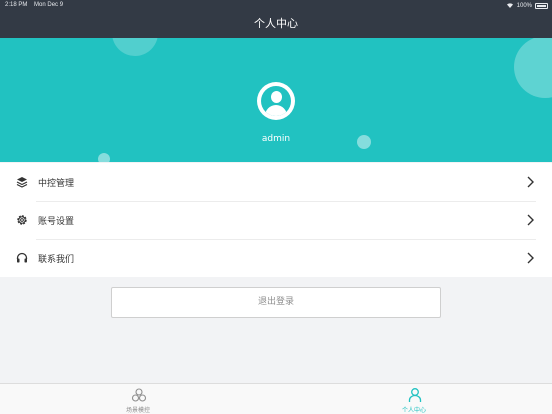 This screenshot has width=552, height=414. I want to click on layers-icon, so click(22, 182).